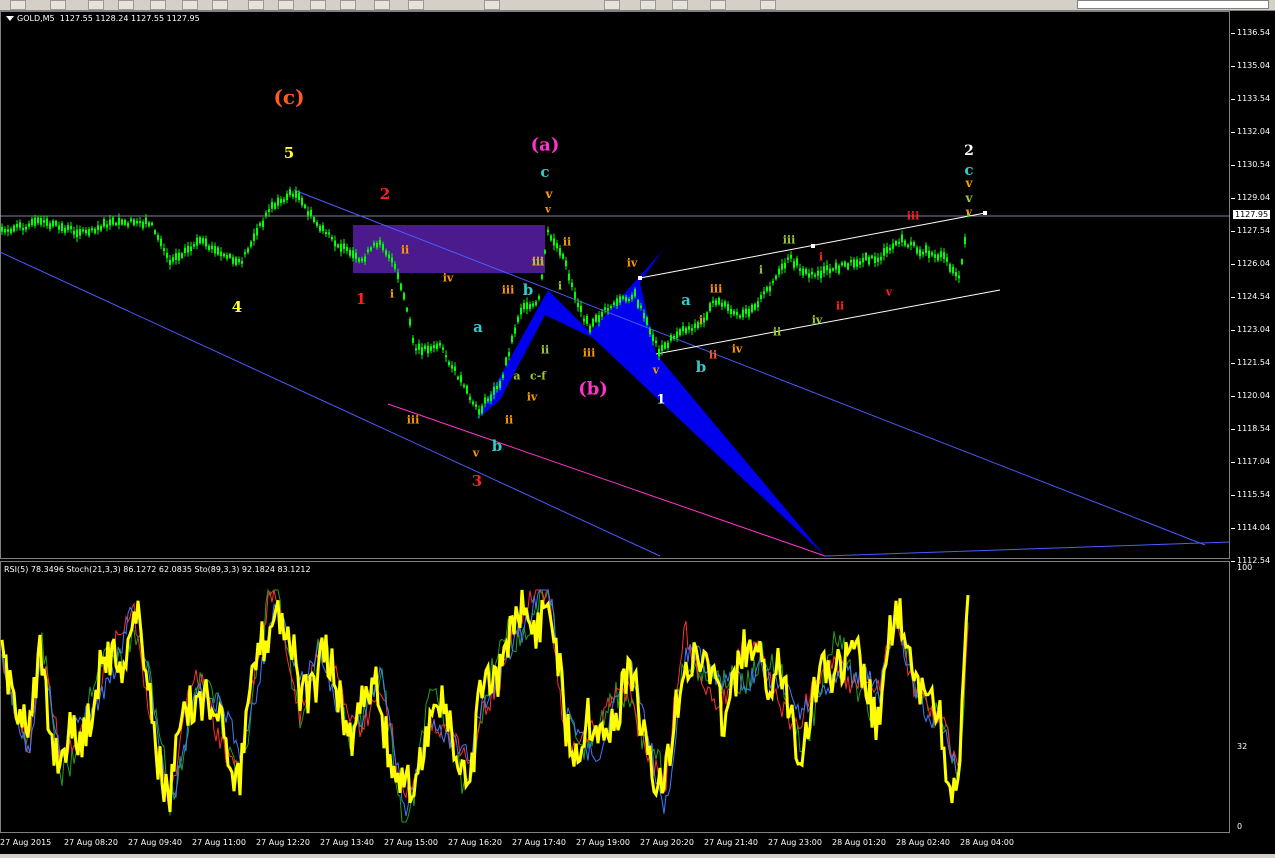 The width and height of the screenshot is (1275, 858). Describe the element at coordinates (10, 18) in the screenshot. I see `dropdown-icon` at that location.